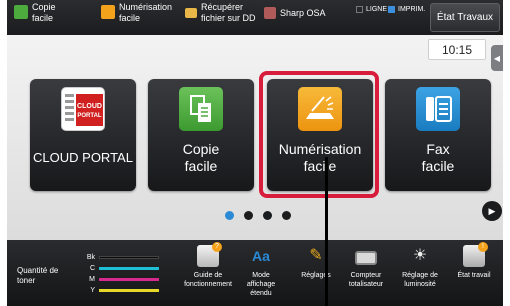 This screenshot has width=510, height=306. Describe the element at coordinates (303, 13) in the screenshot. I see `shortcut-label: Sharp OSA` at that location.